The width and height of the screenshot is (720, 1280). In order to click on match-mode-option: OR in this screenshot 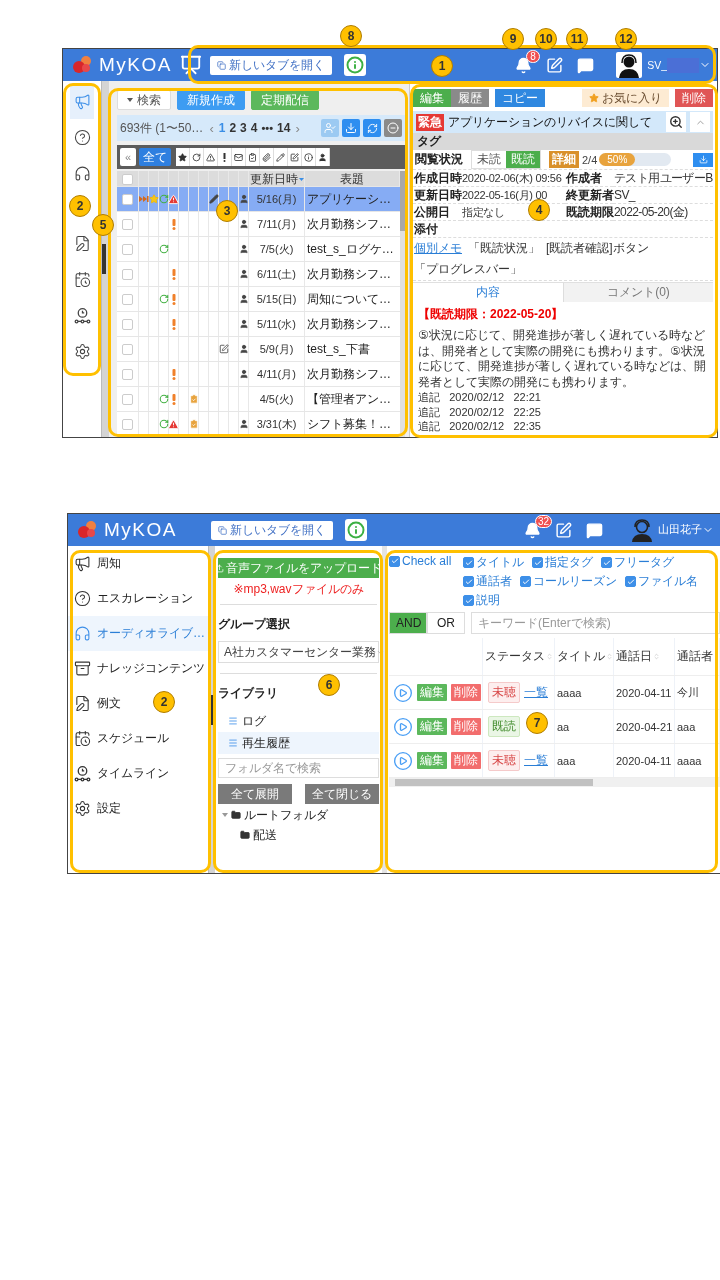, I will do `click(446, 623)`.